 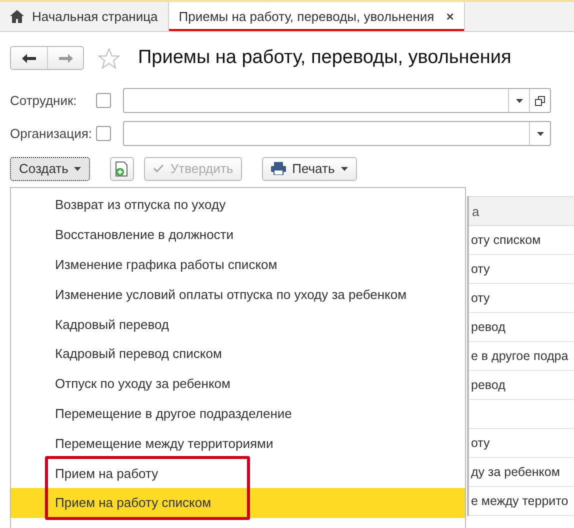 I want to click on add-document-button, so click(x=122, y=168).